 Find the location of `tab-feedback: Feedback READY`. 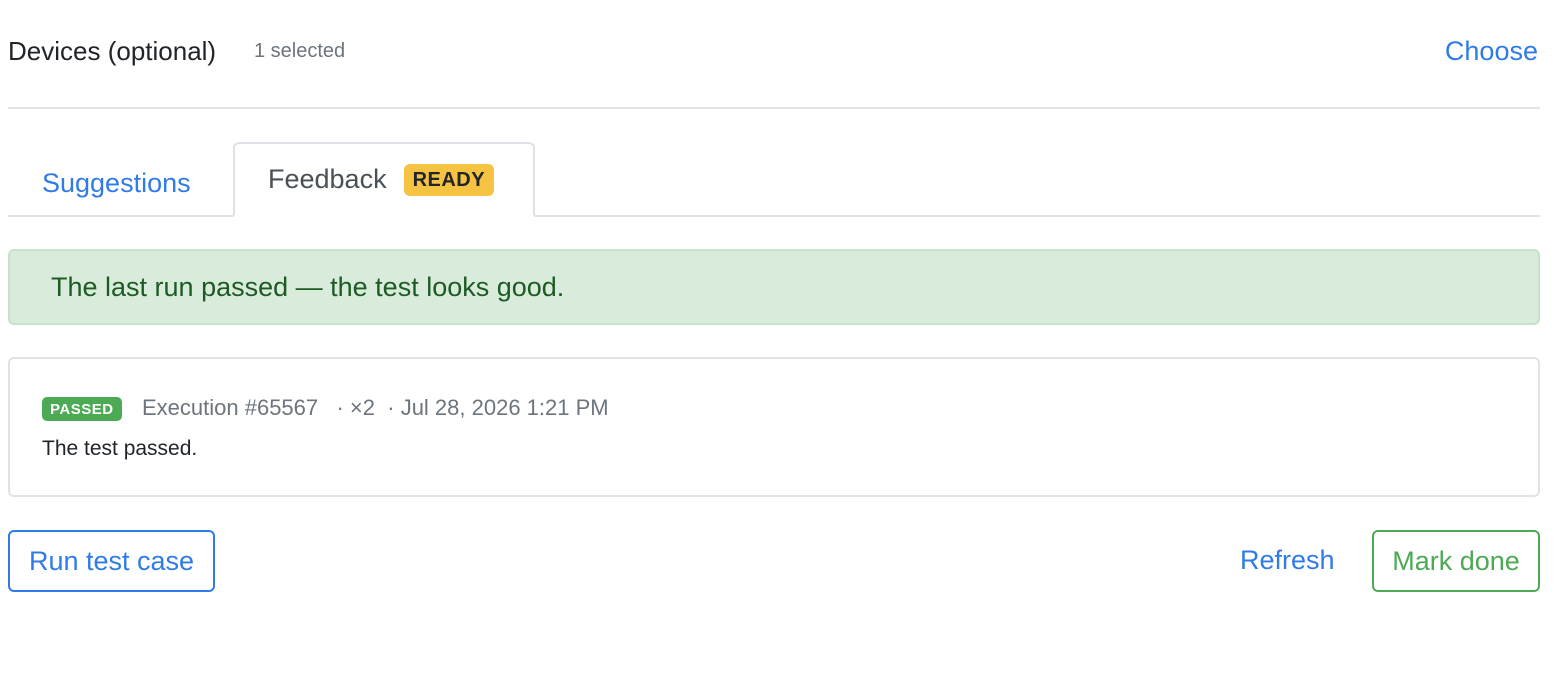

tab-feedback: Feedback READY is located at coordinates (384, 179).